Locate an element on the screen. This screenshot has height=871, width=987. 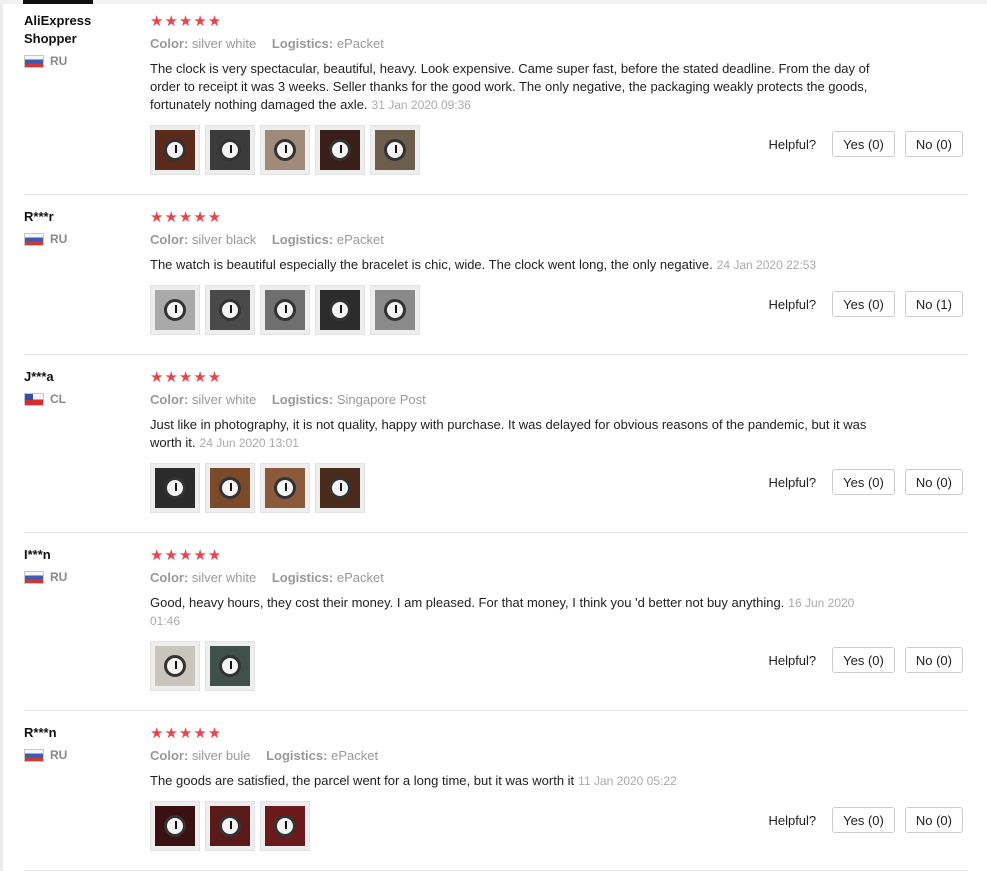
color-value: silver bule is located at coordinates (221, 755).